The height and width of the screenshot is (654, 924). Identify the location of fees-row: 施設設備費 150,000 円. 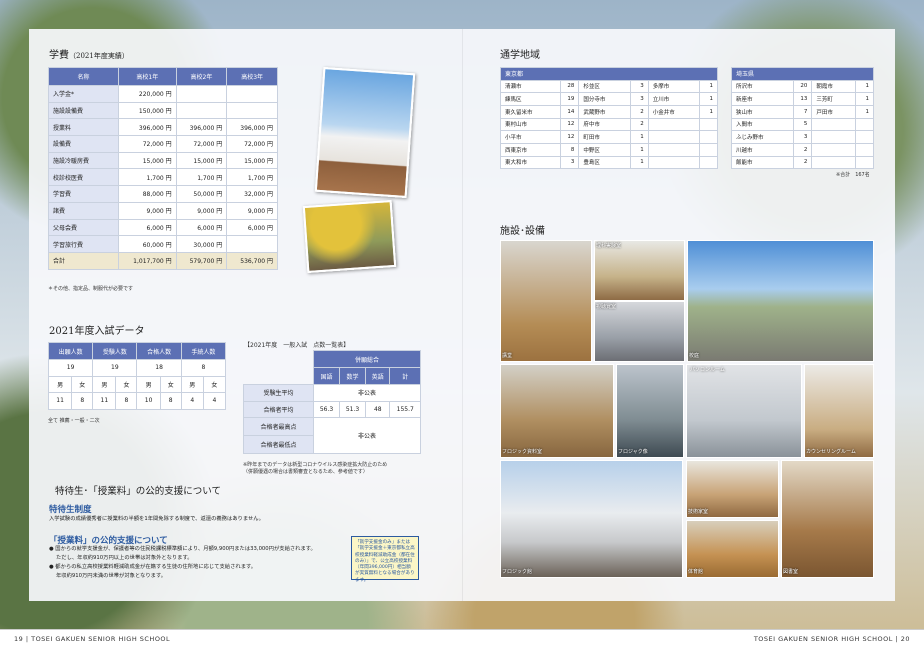
(163, 110).